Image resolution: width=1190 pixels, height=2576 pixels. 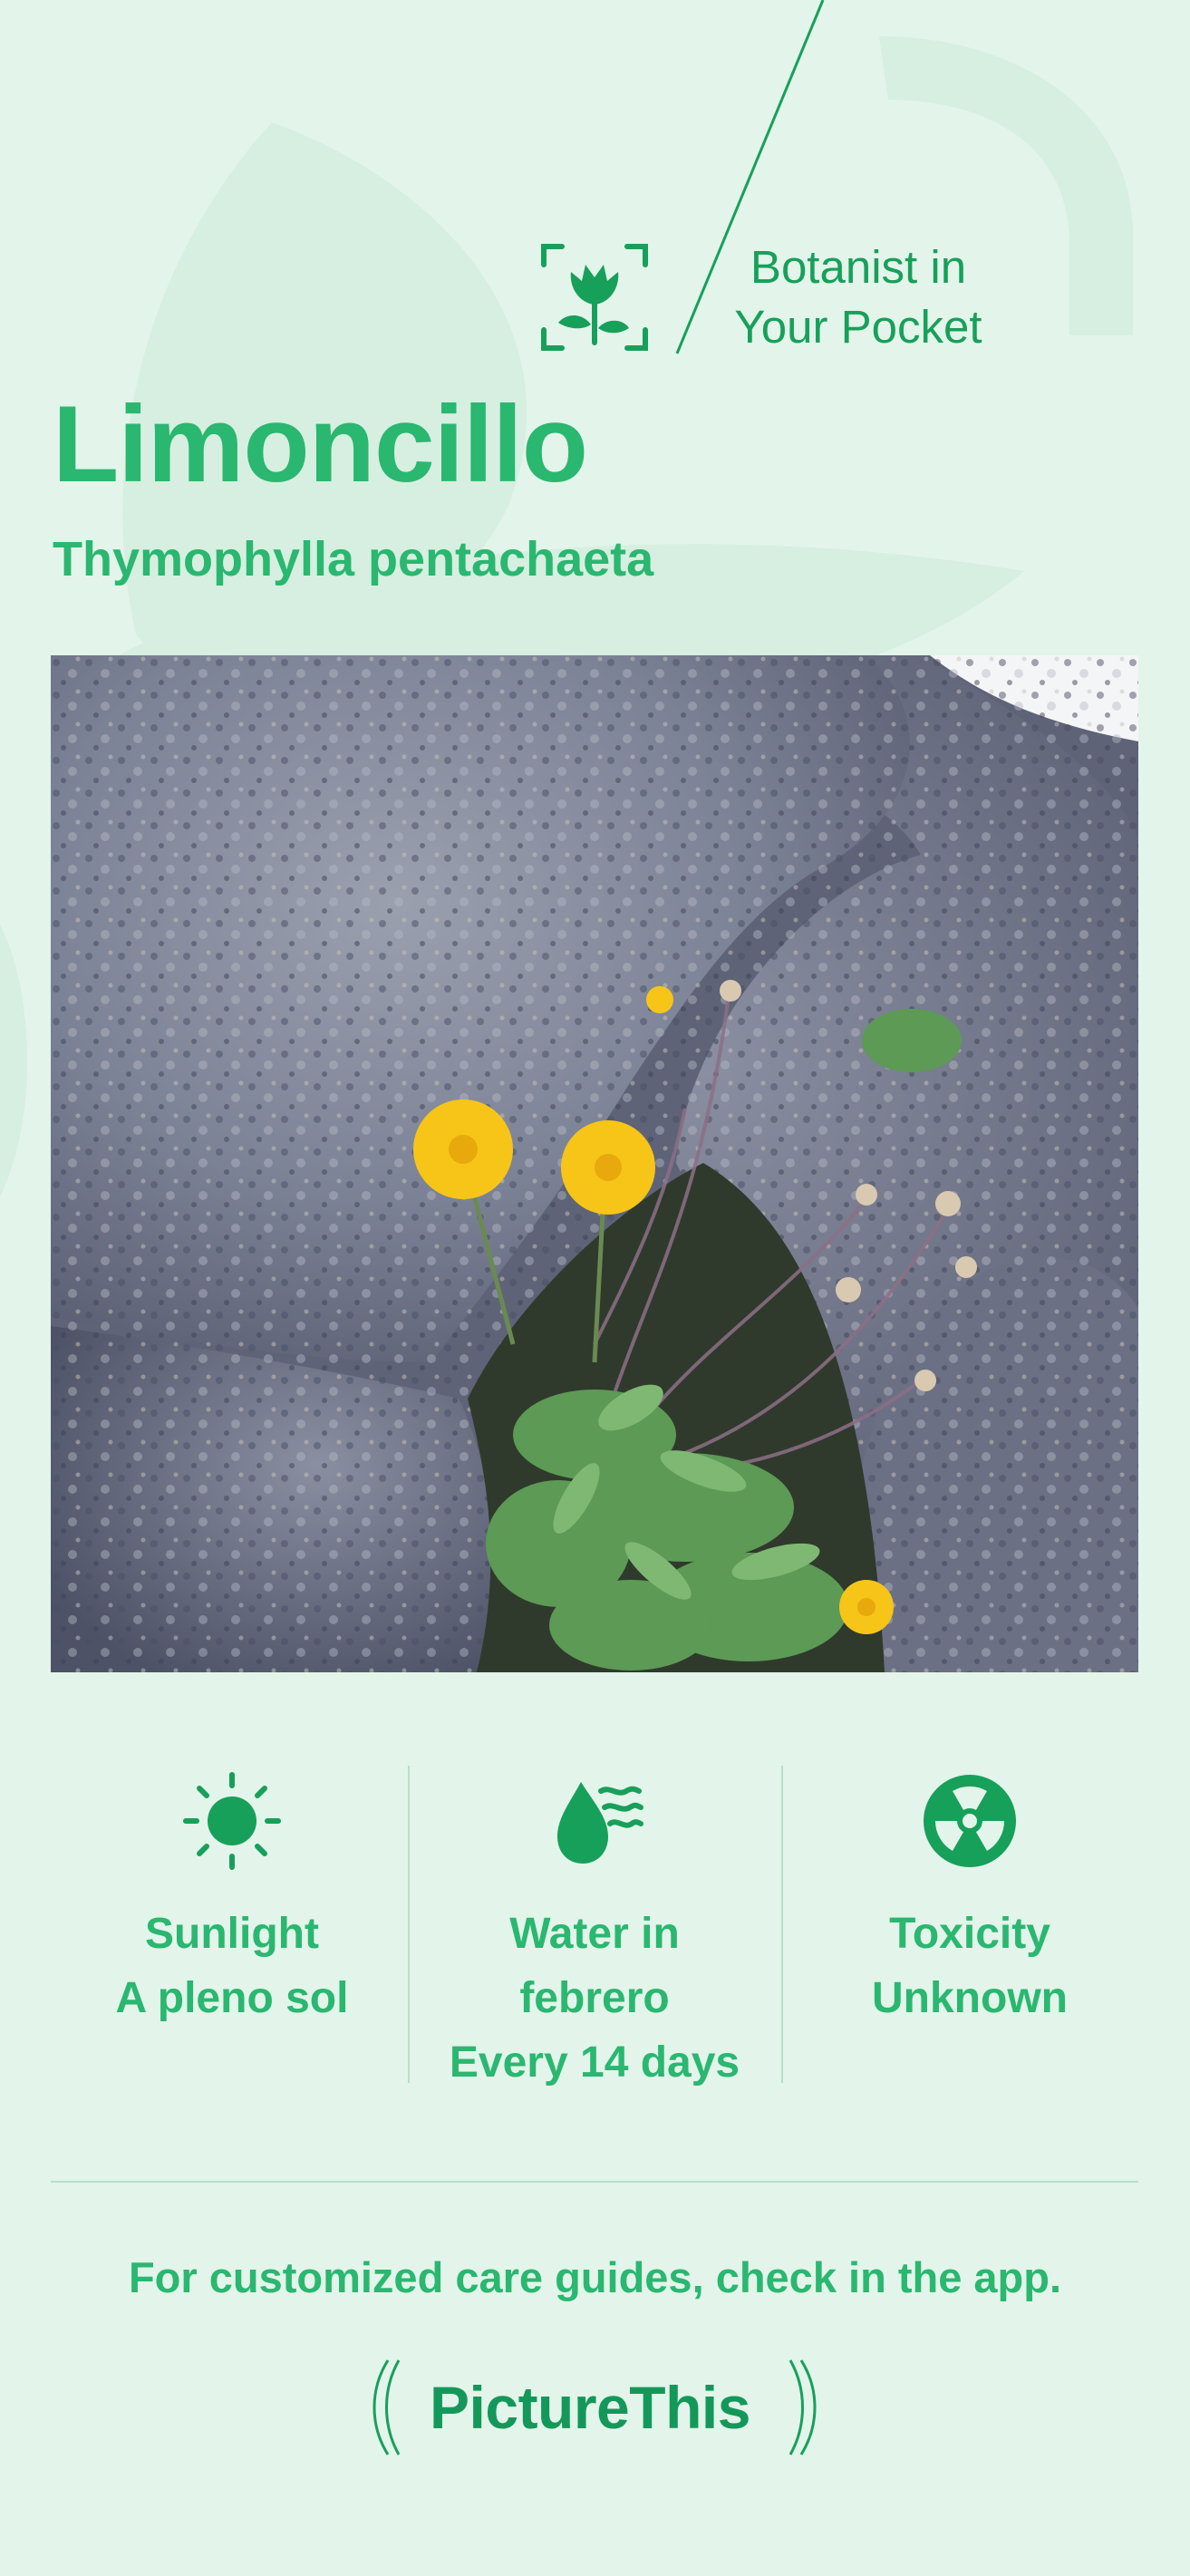 I want to click on tagline-line-2: Your Pocket, so click(x=858, y=327).